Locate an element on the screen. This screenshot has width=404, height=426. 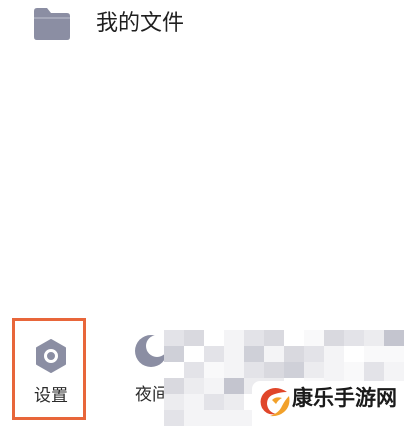
watermark-logo-icon is located at coordinates (275, 402).